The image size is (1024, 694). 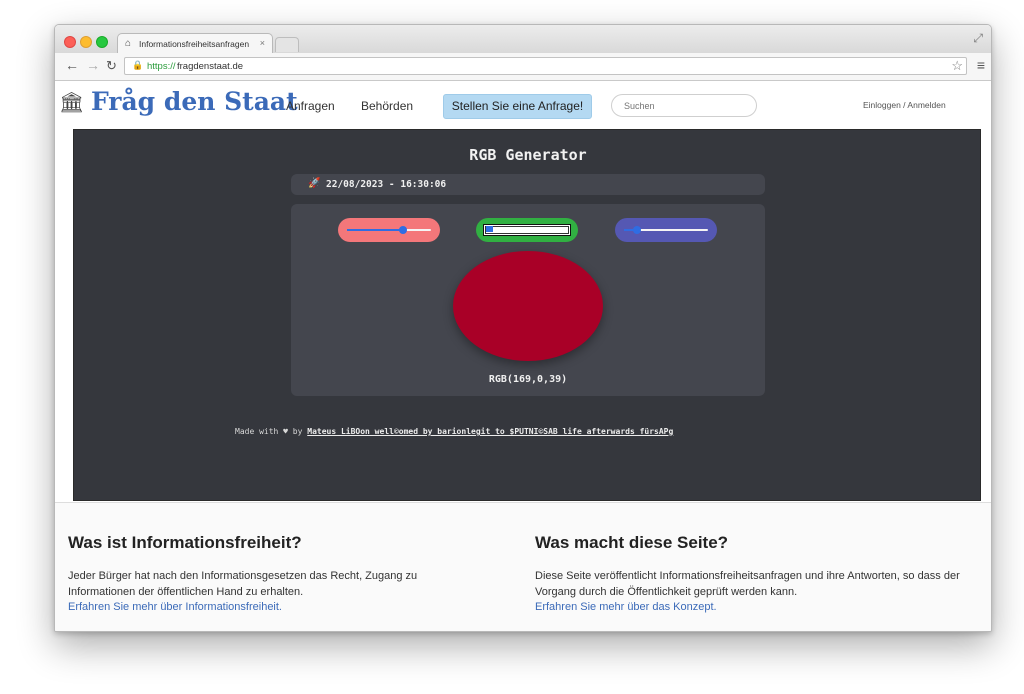 I want to click on nav-anfragen: Anfragen, so click(x=310, y=106).